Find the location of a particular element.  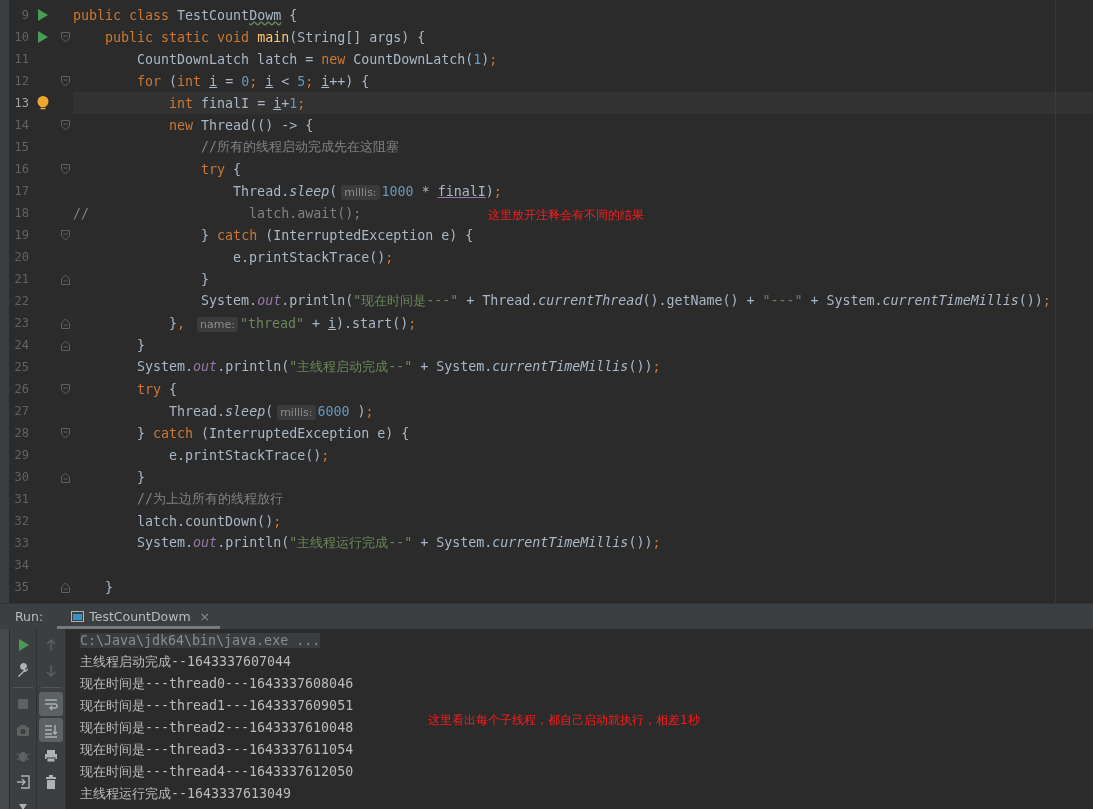

console-output: 主线程启动完成--1643337607044 is located at coordinates (186, 662).